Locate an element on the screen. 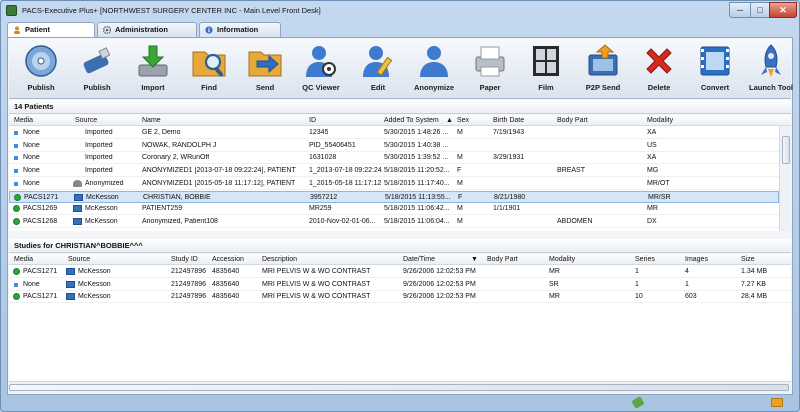  studies-horizontal-scrollbar is located at coordinates (400, 387).